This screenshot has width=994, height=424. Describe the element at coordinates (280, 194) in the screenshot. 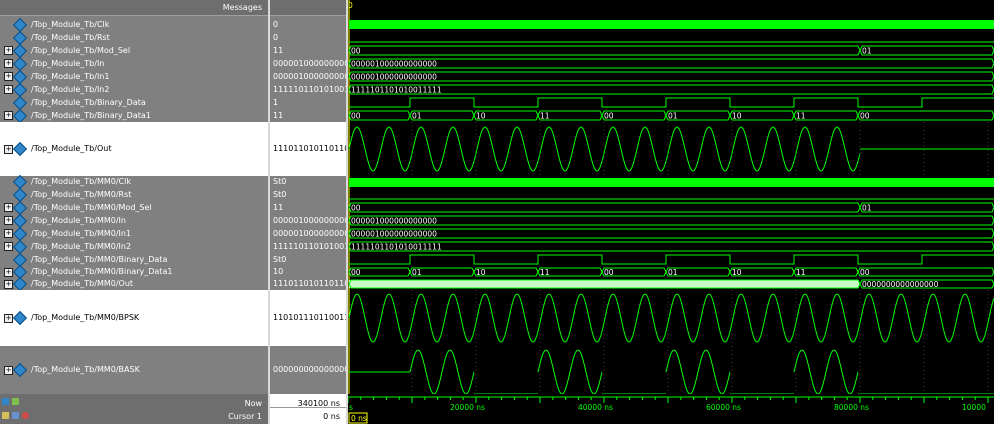

I see `signal-value: St0` at that location.